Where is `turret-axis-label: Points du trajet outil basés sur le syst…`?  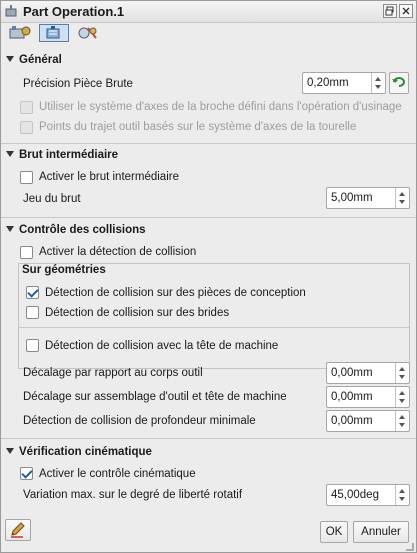 turret-axis-label: Points du trajet outil basés sur le syst… is located at coordinates (198, 127).